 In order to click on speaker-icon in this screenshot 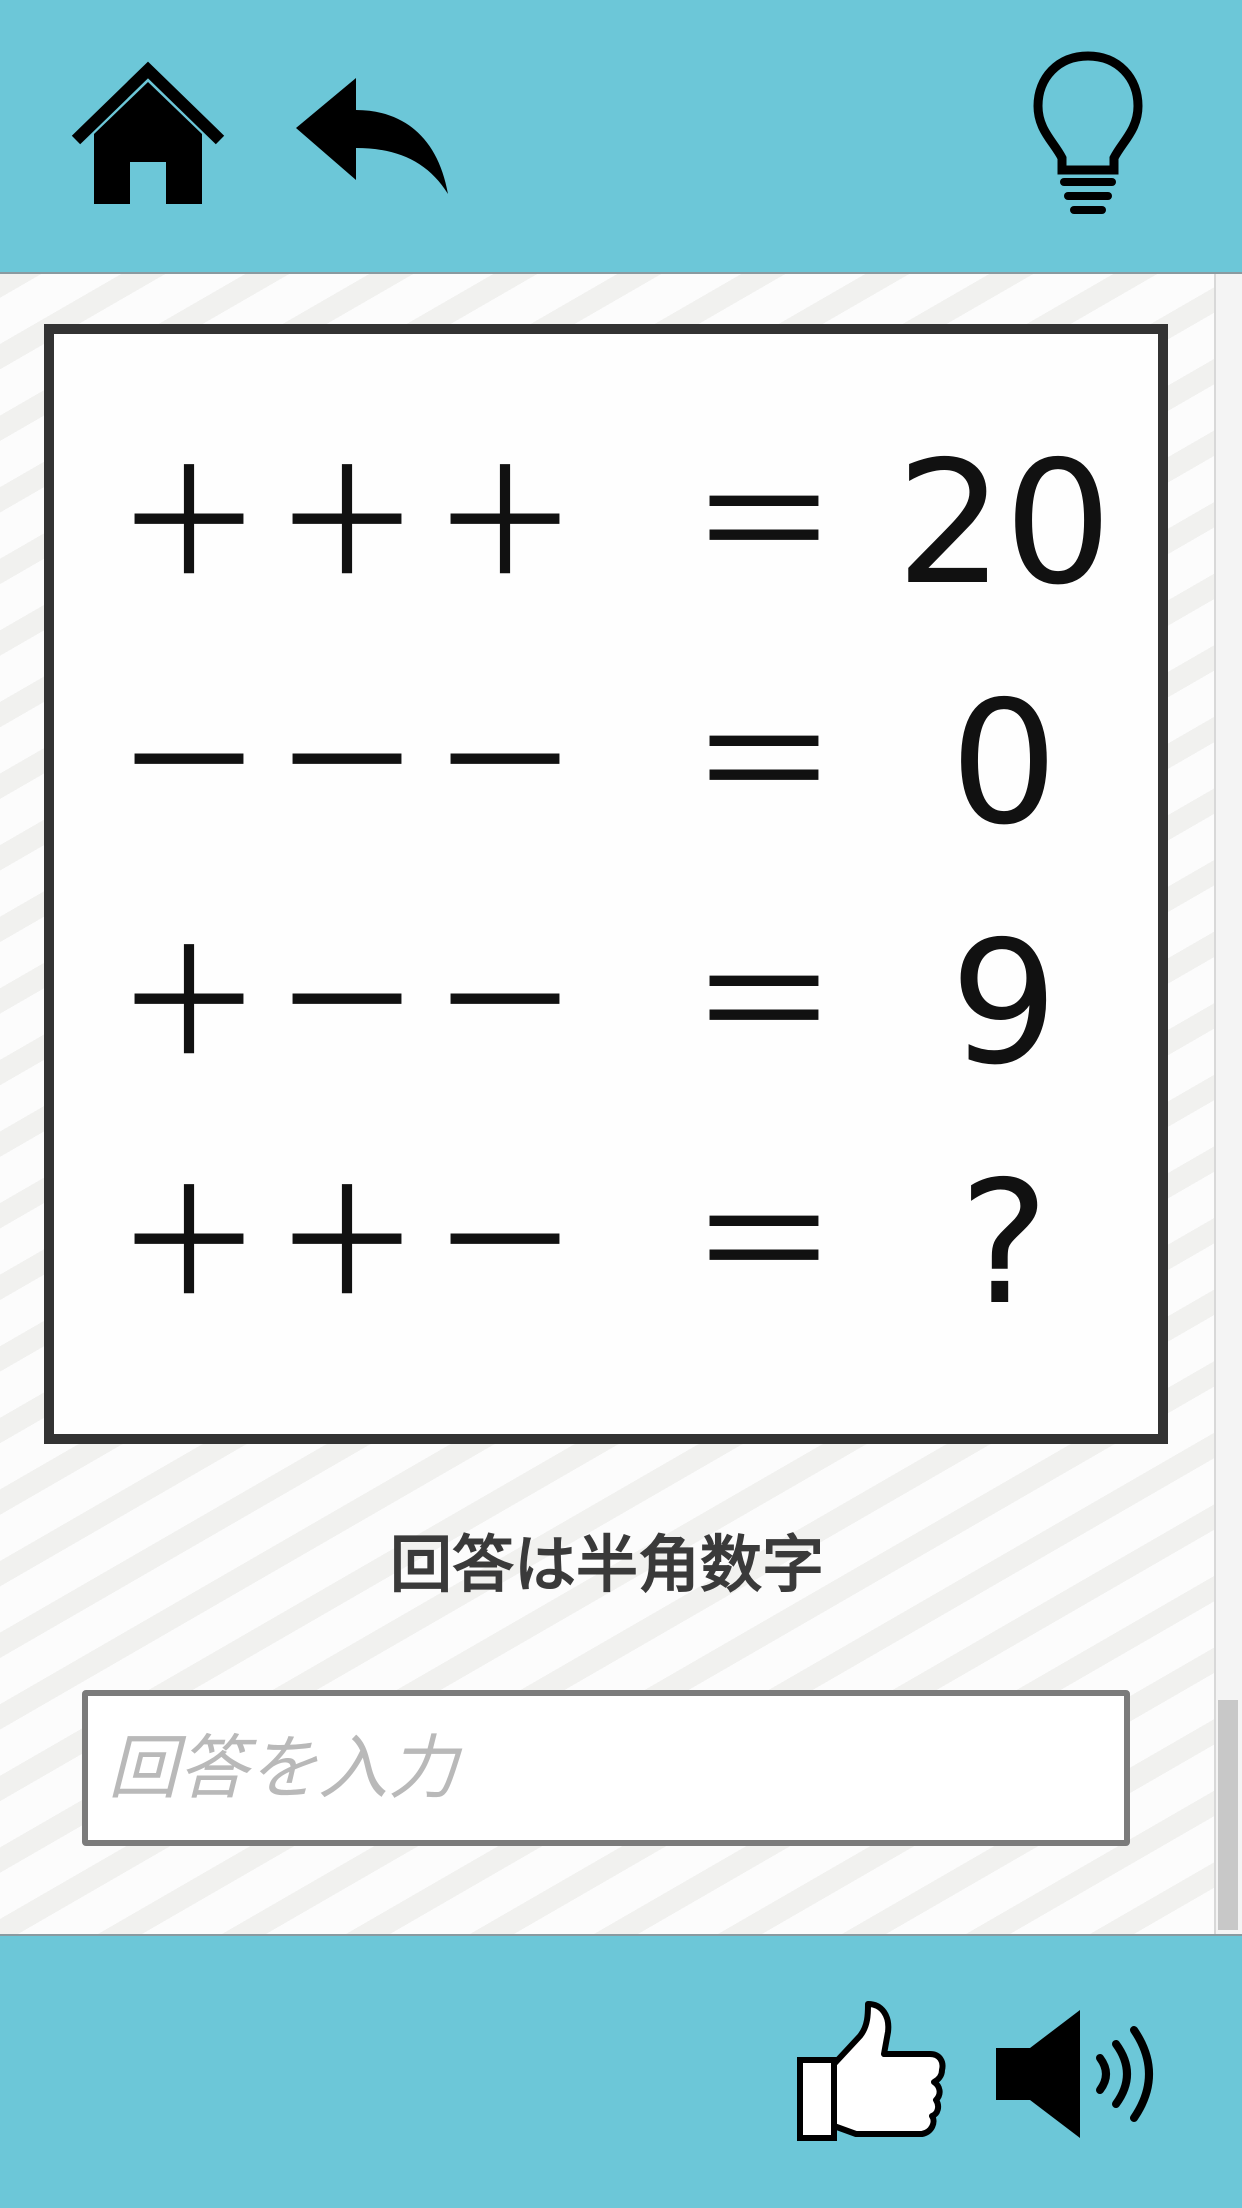, I will do `click(1077, 2074)`.